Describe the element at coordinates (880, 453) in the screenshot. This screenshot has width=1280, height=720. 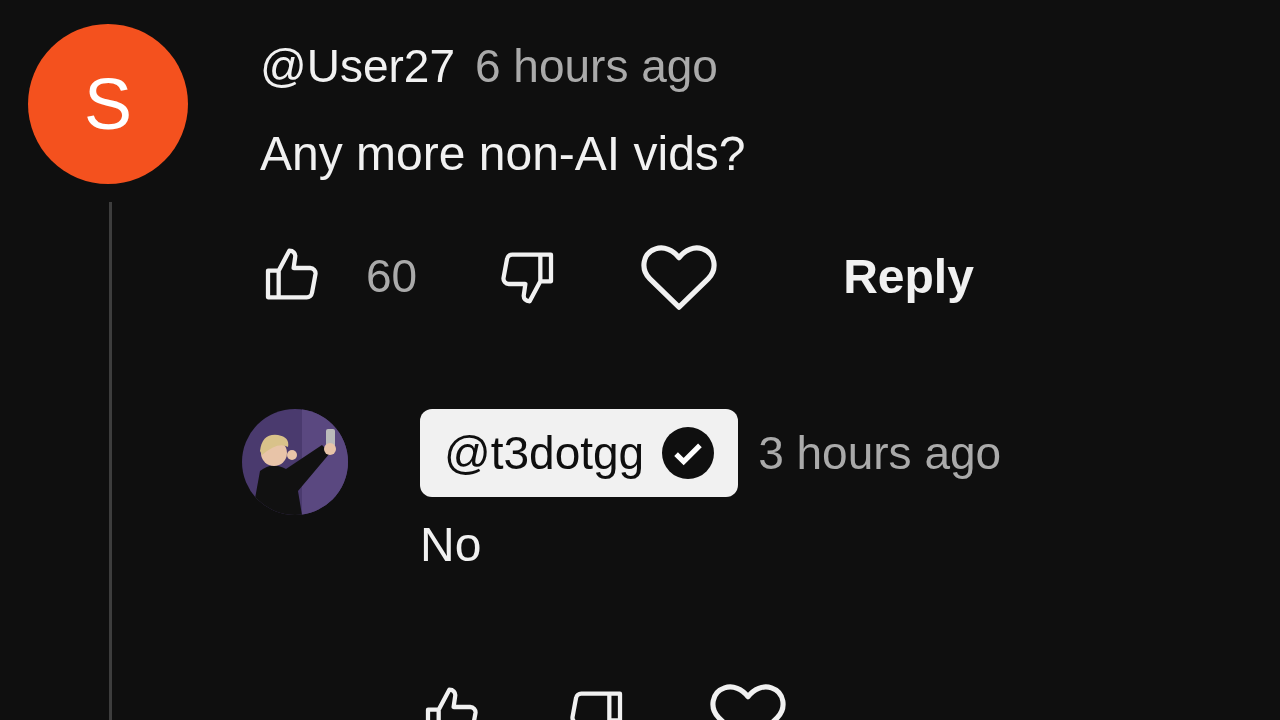
I see `comment-time: 3 hours ago` at that location.